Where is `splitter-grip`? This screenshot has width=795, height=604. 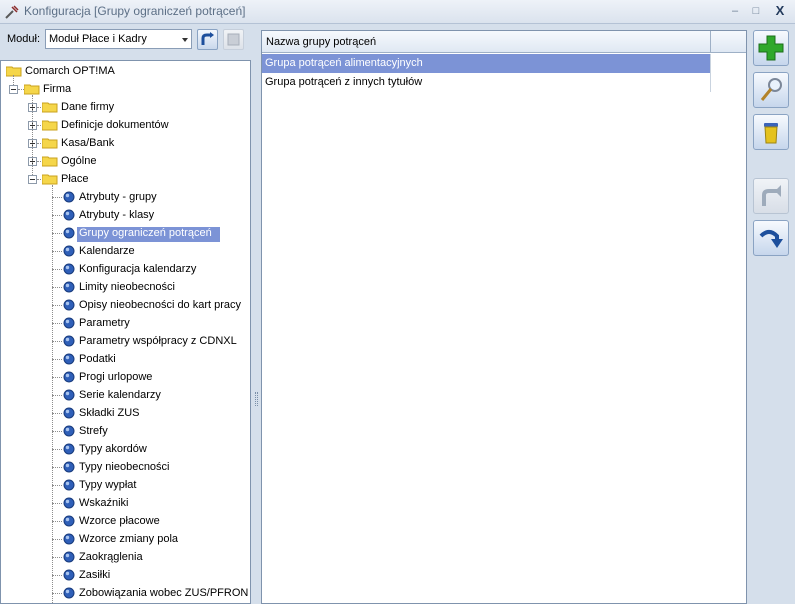
splitter-grip is located at coordinates (256, 399).